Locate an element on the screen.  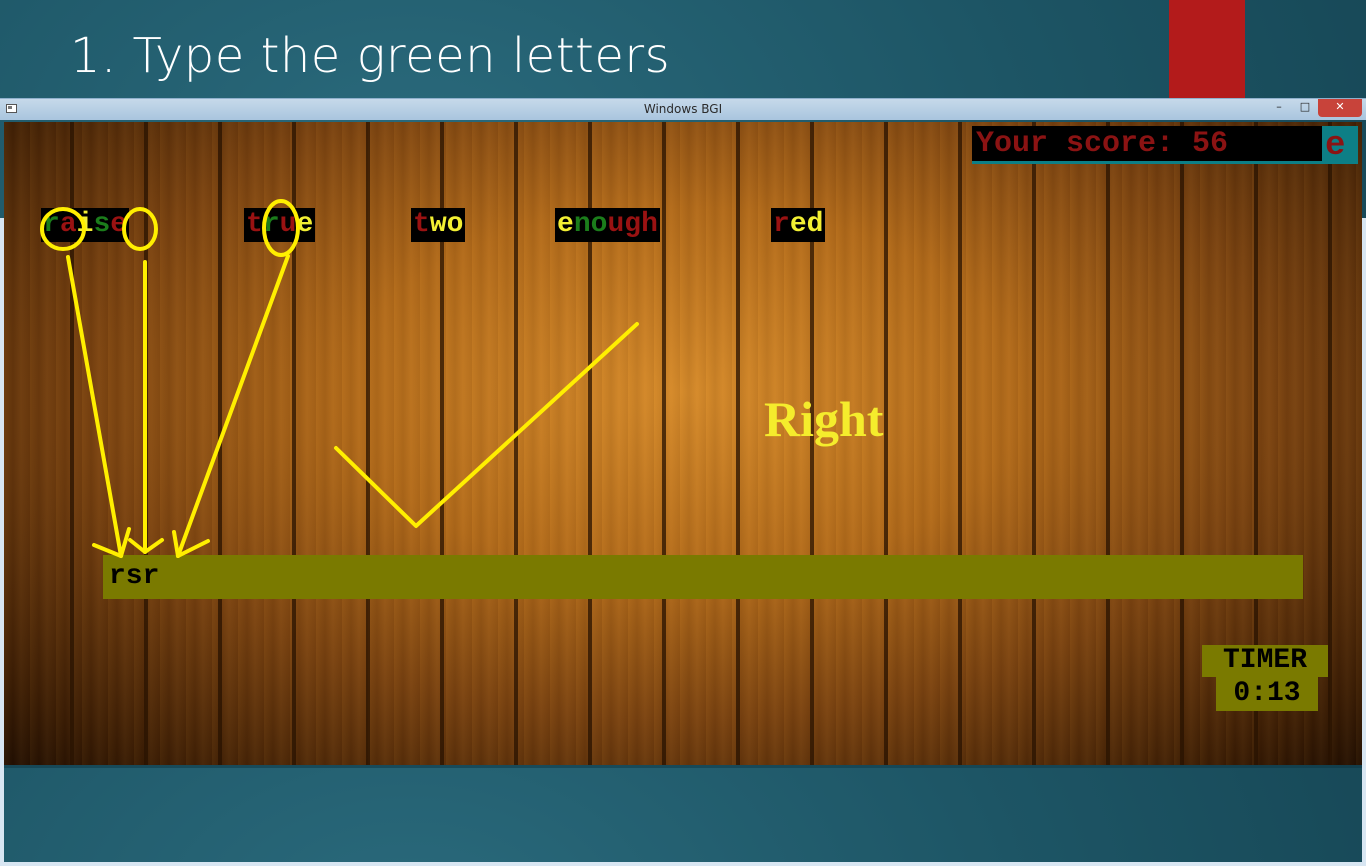
window-frame-right is located at coordinates (1364, 542).